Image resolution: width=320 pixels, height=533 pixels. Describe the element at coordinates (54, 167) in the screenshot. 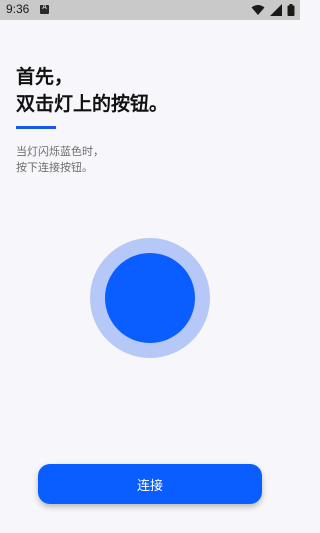

I see `instruction-line-2: 按下连接按钮。` at that location.